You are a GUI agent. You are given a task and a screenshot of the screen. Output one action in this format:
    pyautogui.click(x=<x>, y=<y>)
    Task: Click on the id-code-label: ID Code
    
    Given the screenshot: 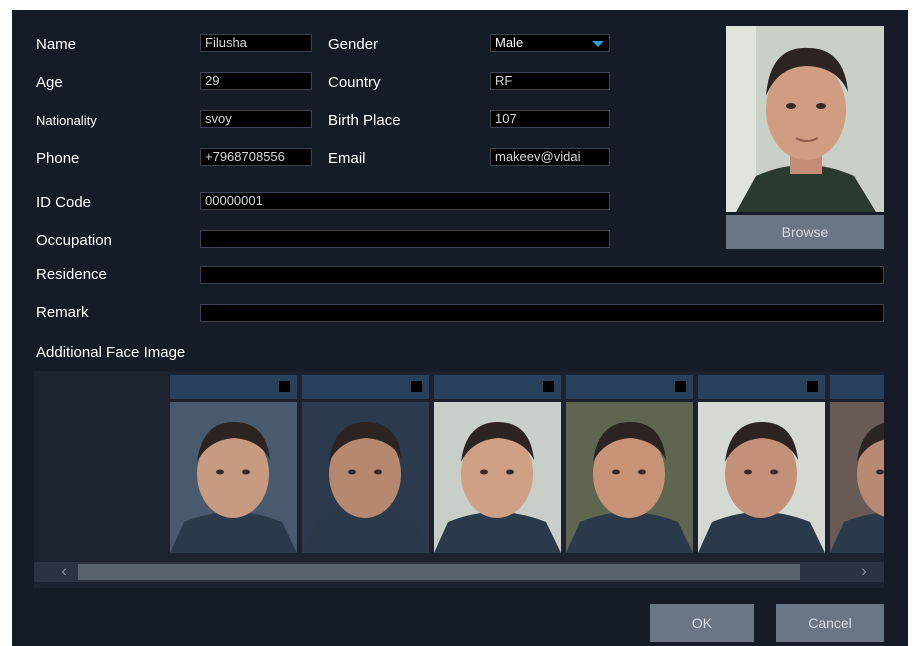 What is the action you would take?
    pyautogui.click(x=64, y=202)
    